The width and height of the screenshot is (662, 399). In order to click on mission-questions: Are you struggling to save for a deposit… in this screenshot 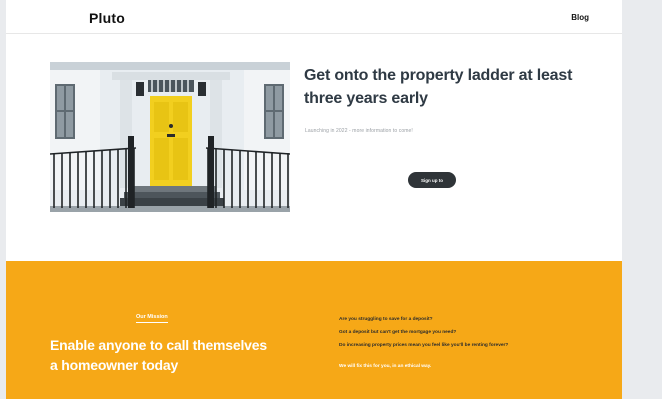, I will do `click(459, 332)`.